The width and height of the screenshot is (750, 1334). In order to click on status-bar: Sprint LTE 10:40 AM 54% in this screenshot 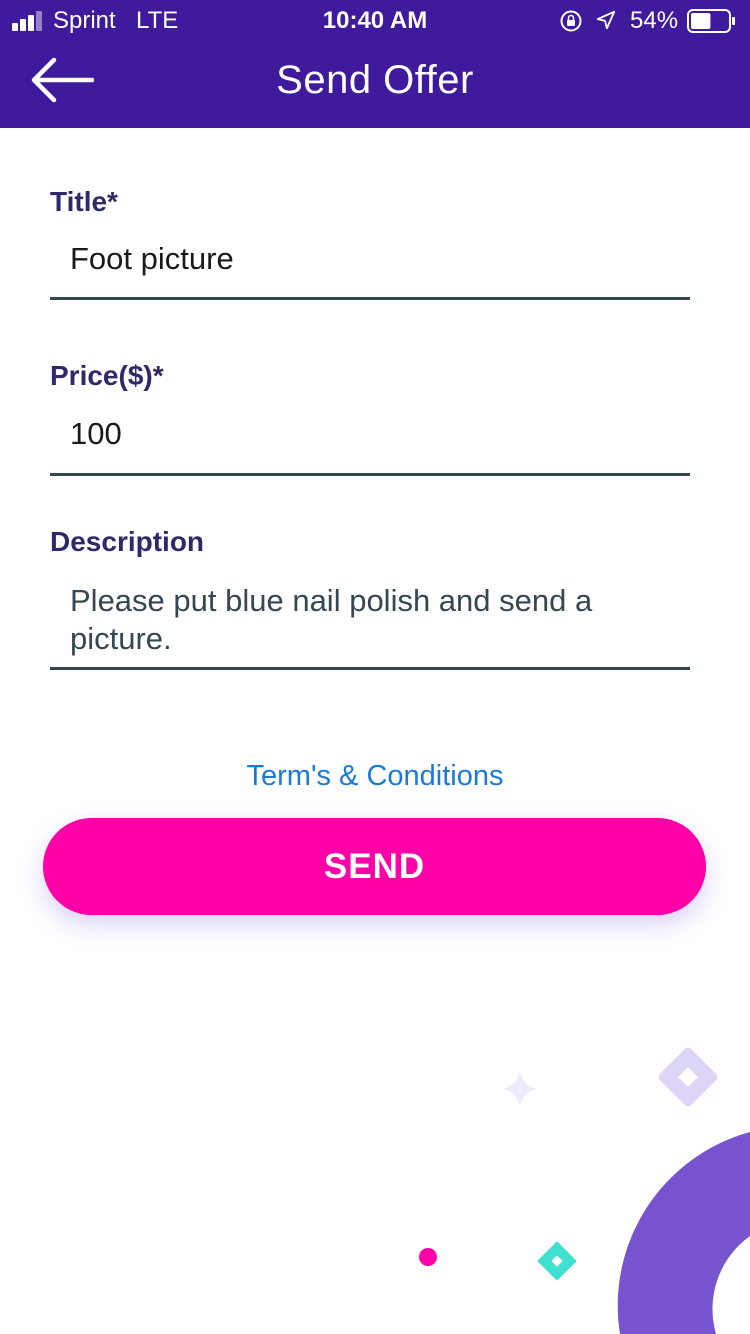, I will do `click(375, 20)`.